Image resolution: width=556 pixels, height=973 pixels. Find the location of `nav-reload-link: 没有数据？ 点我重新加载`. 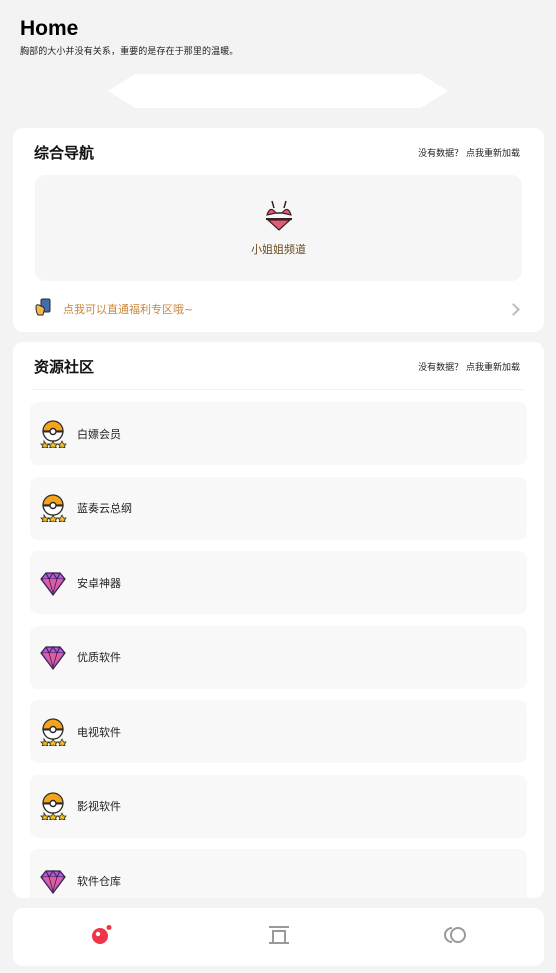

nav-reload-link: 没有数据？ 点我重新加载 is located at coordinates (469, 152).